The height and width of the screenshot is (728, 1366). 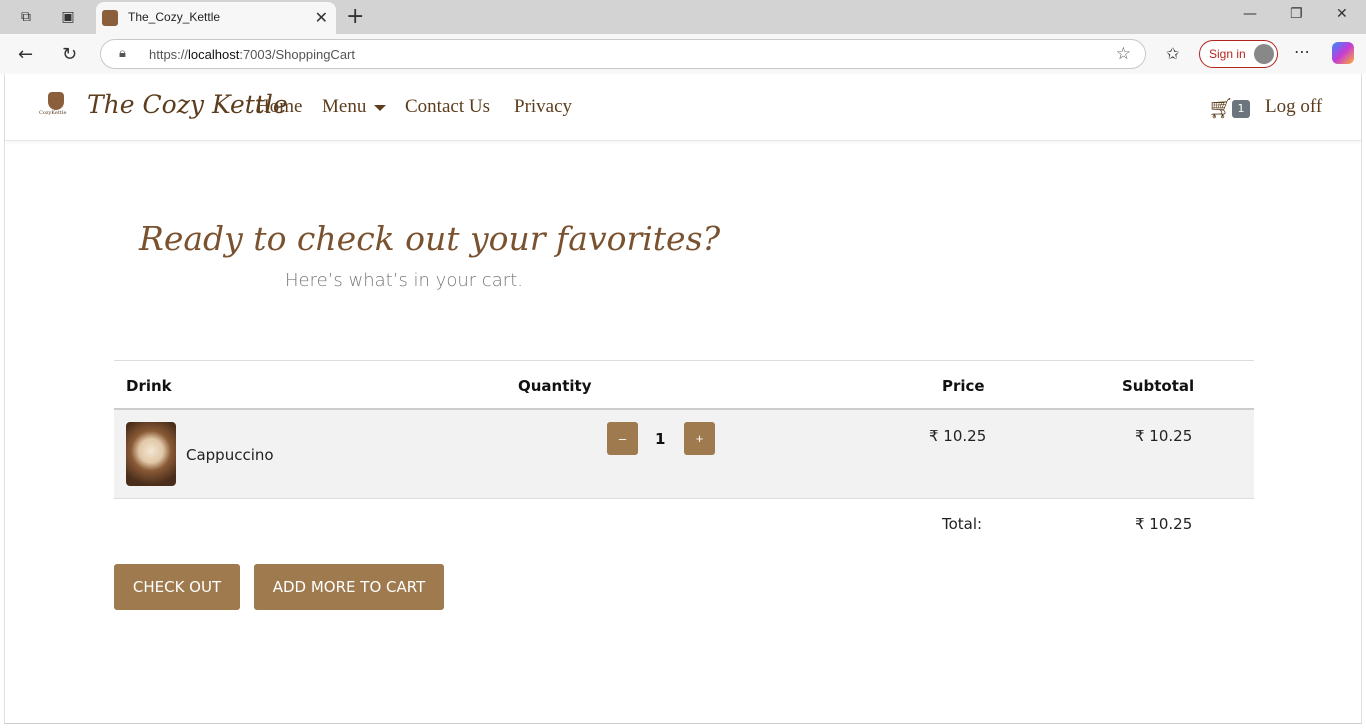 I want to click on header-drink: Drink, so click(x=149, y=386).